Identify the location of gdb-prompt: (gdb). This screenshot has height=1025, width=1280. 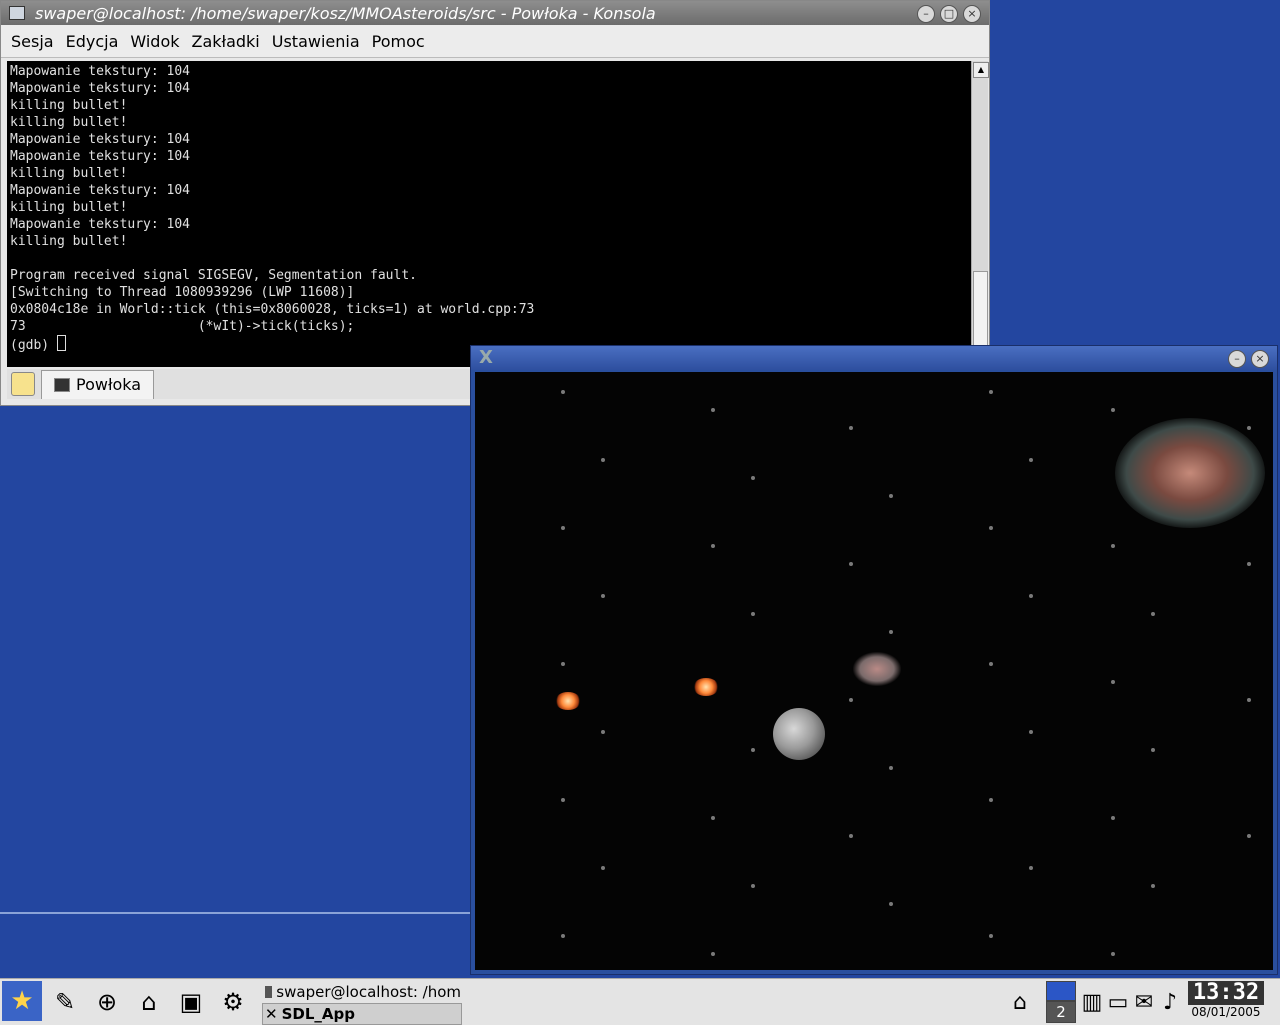
(33, 345).